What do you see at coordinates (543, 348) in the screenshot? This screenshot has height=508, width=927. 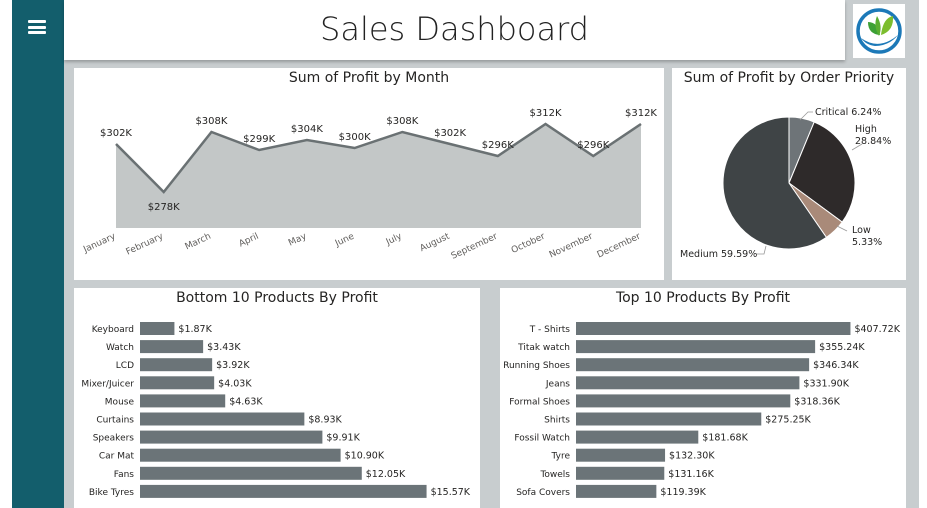 I see `category-label: Titak watch` at bounding box center [543, 348].